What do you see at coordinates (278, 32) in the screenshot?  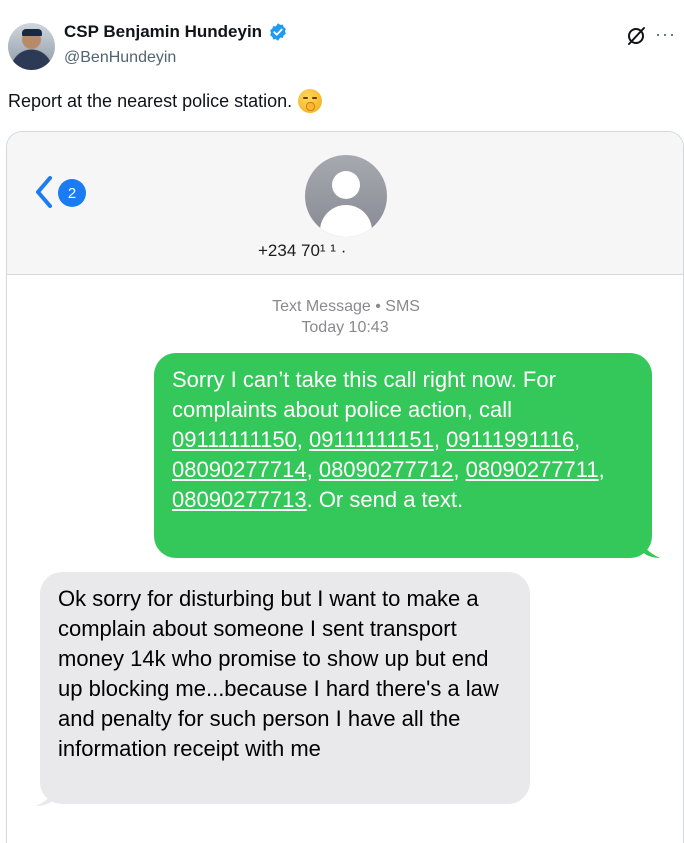 I see `verified-badge-icon` at bounding box center [278, 32].